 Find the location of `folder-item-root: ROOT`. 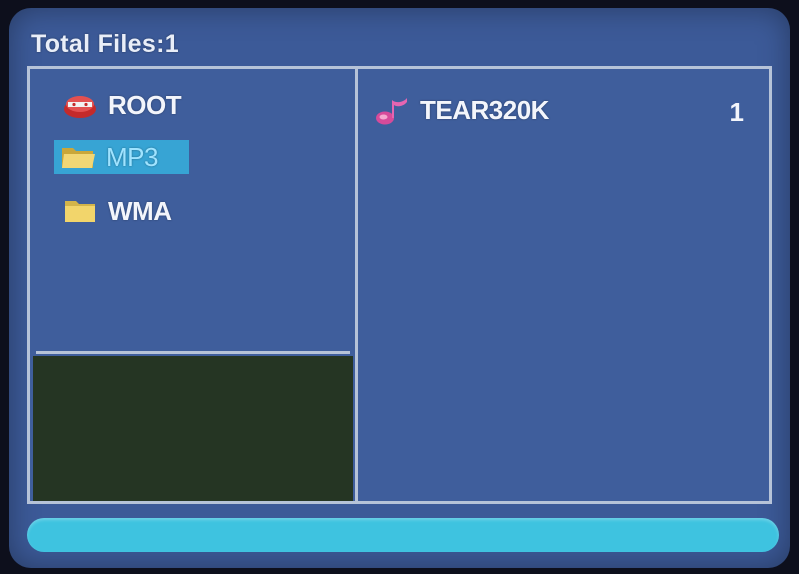

folder-item-root: ROOT is located at coordinates (122, 105).